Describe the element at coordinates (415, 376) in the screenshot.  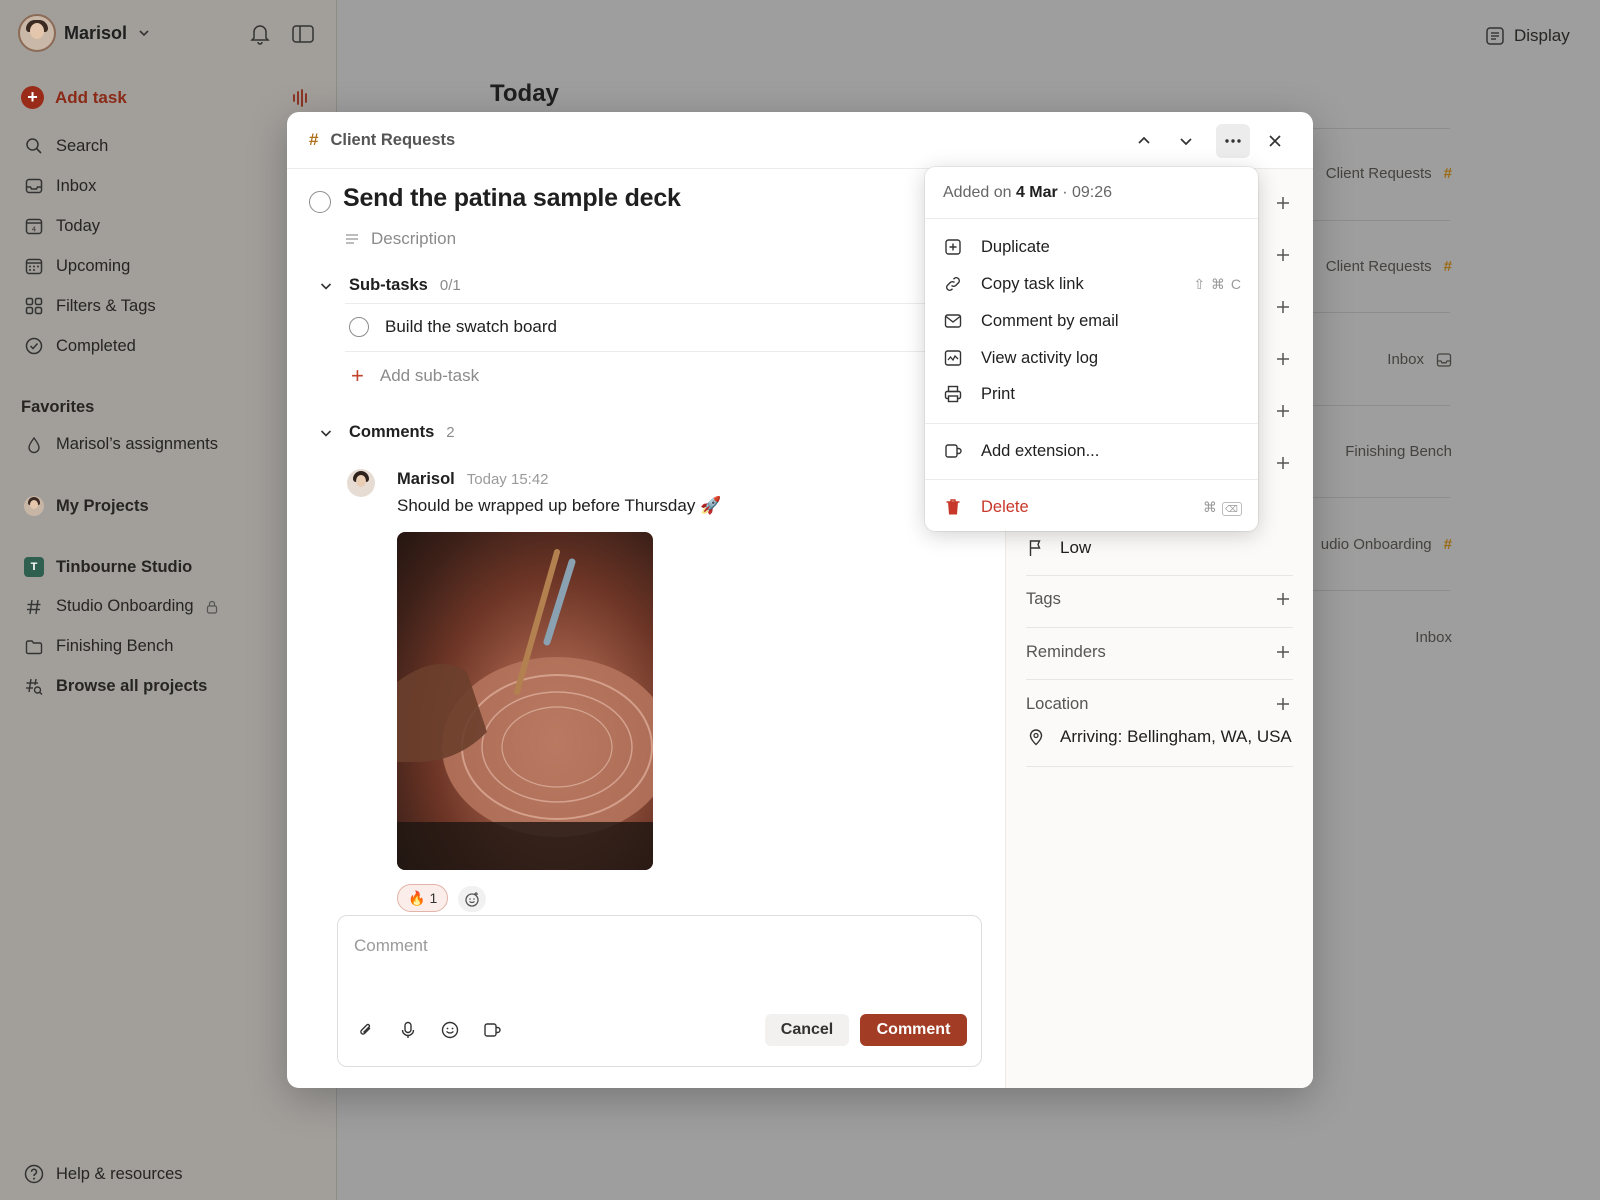
I see `add-subtask-button: + Add sub-task` at that location.